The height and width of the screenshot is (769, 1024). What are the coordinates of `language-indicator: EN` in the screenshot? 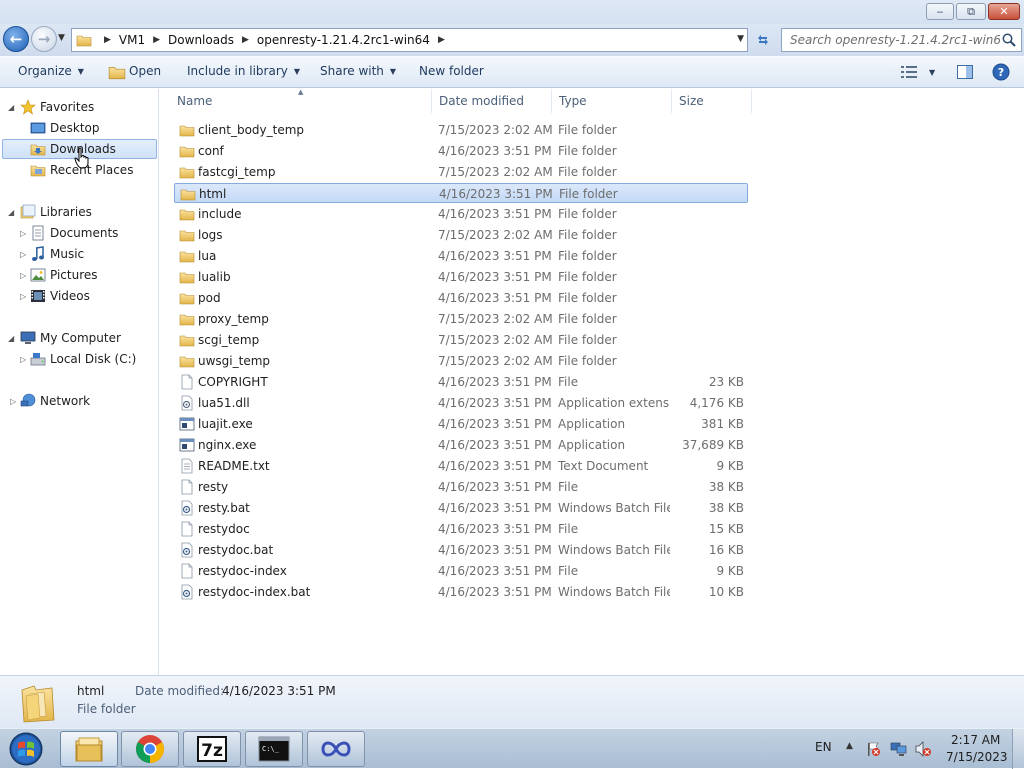 It's located at (823, 747).